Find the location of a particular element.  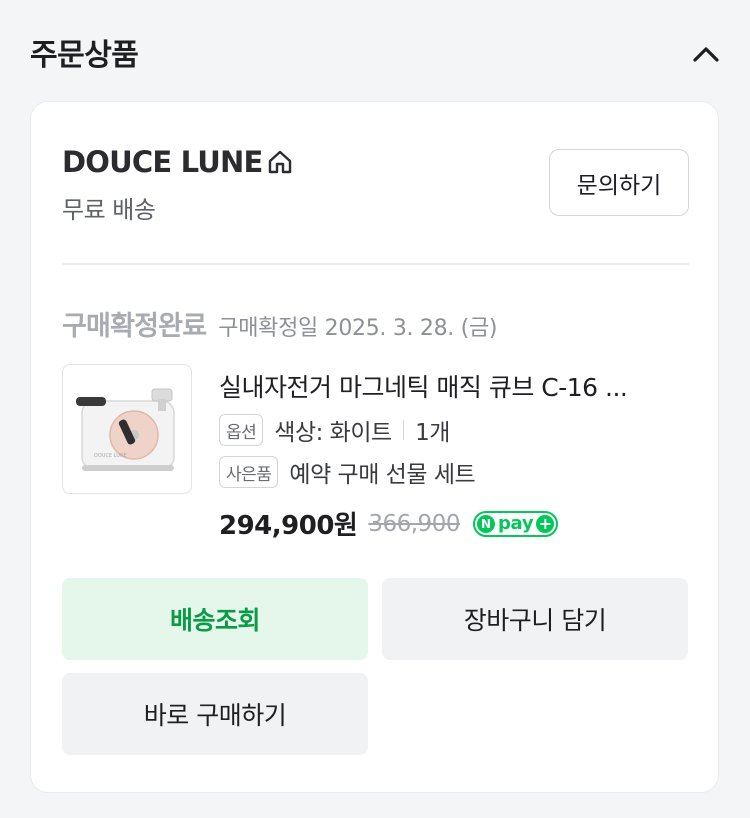

npay-plus-badge: N pay + is located at coordinates (515, 523).